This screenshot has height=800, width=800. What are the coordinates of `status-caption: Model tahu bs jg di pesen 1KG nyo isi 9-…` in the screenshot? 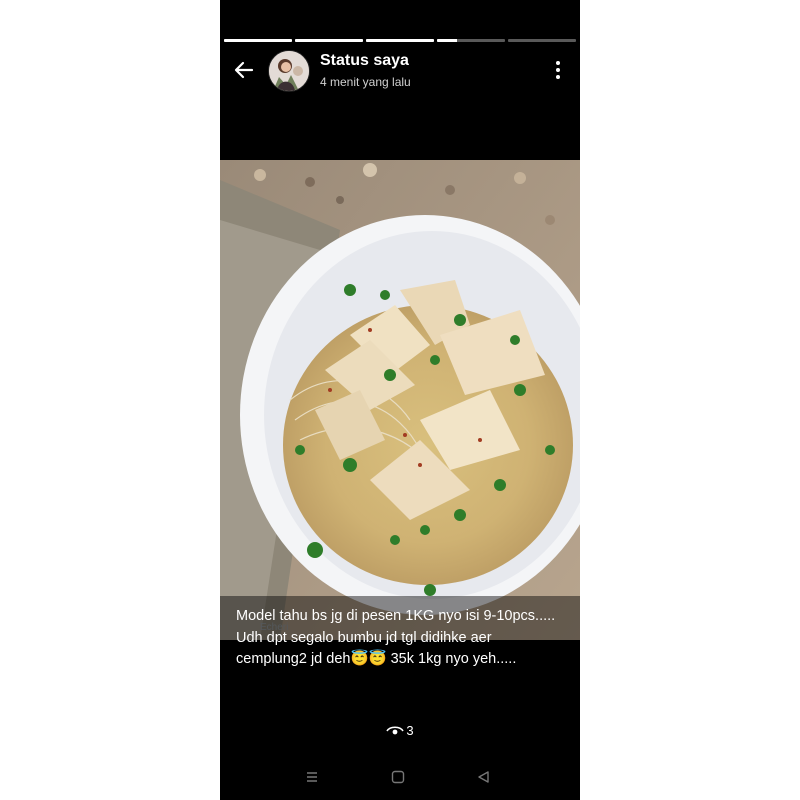 It's located at (396, 637).